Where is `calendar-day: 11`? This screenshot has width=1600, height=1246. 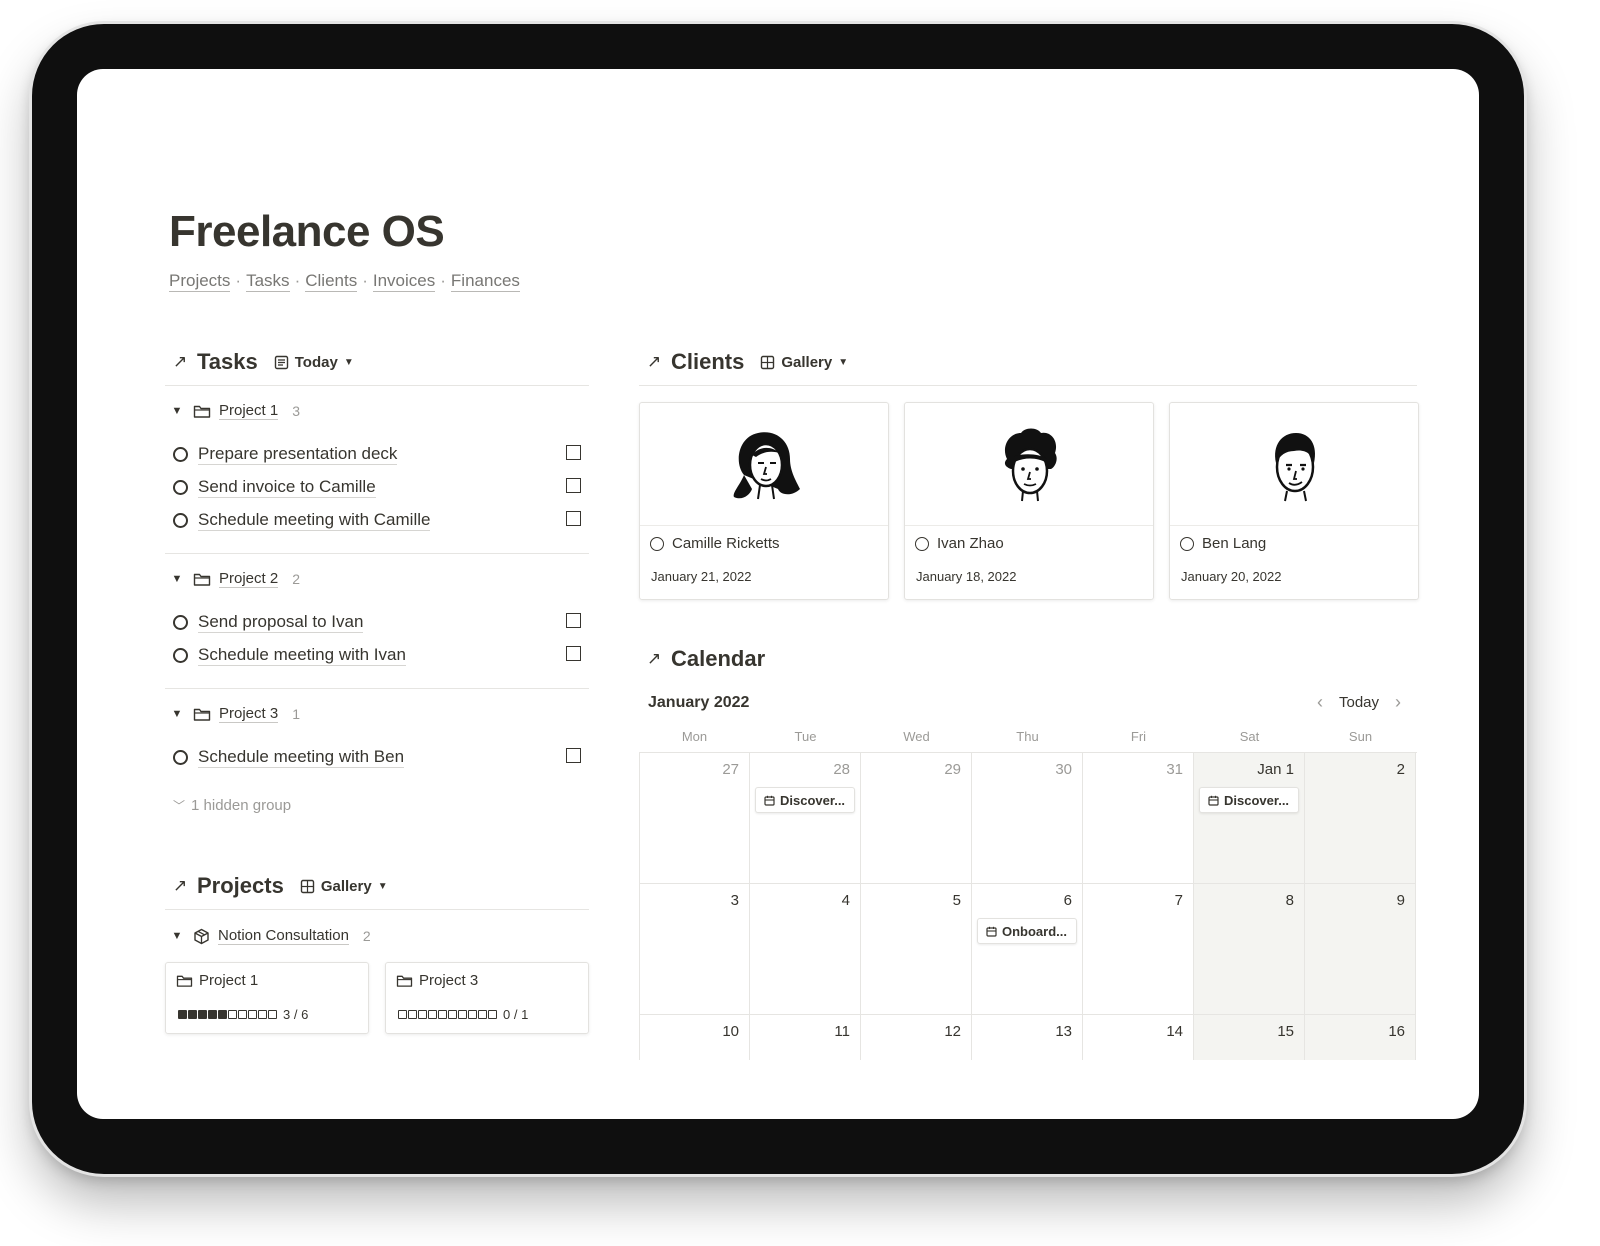 calendar-day: 11 is located at coordinates (805, 1037).